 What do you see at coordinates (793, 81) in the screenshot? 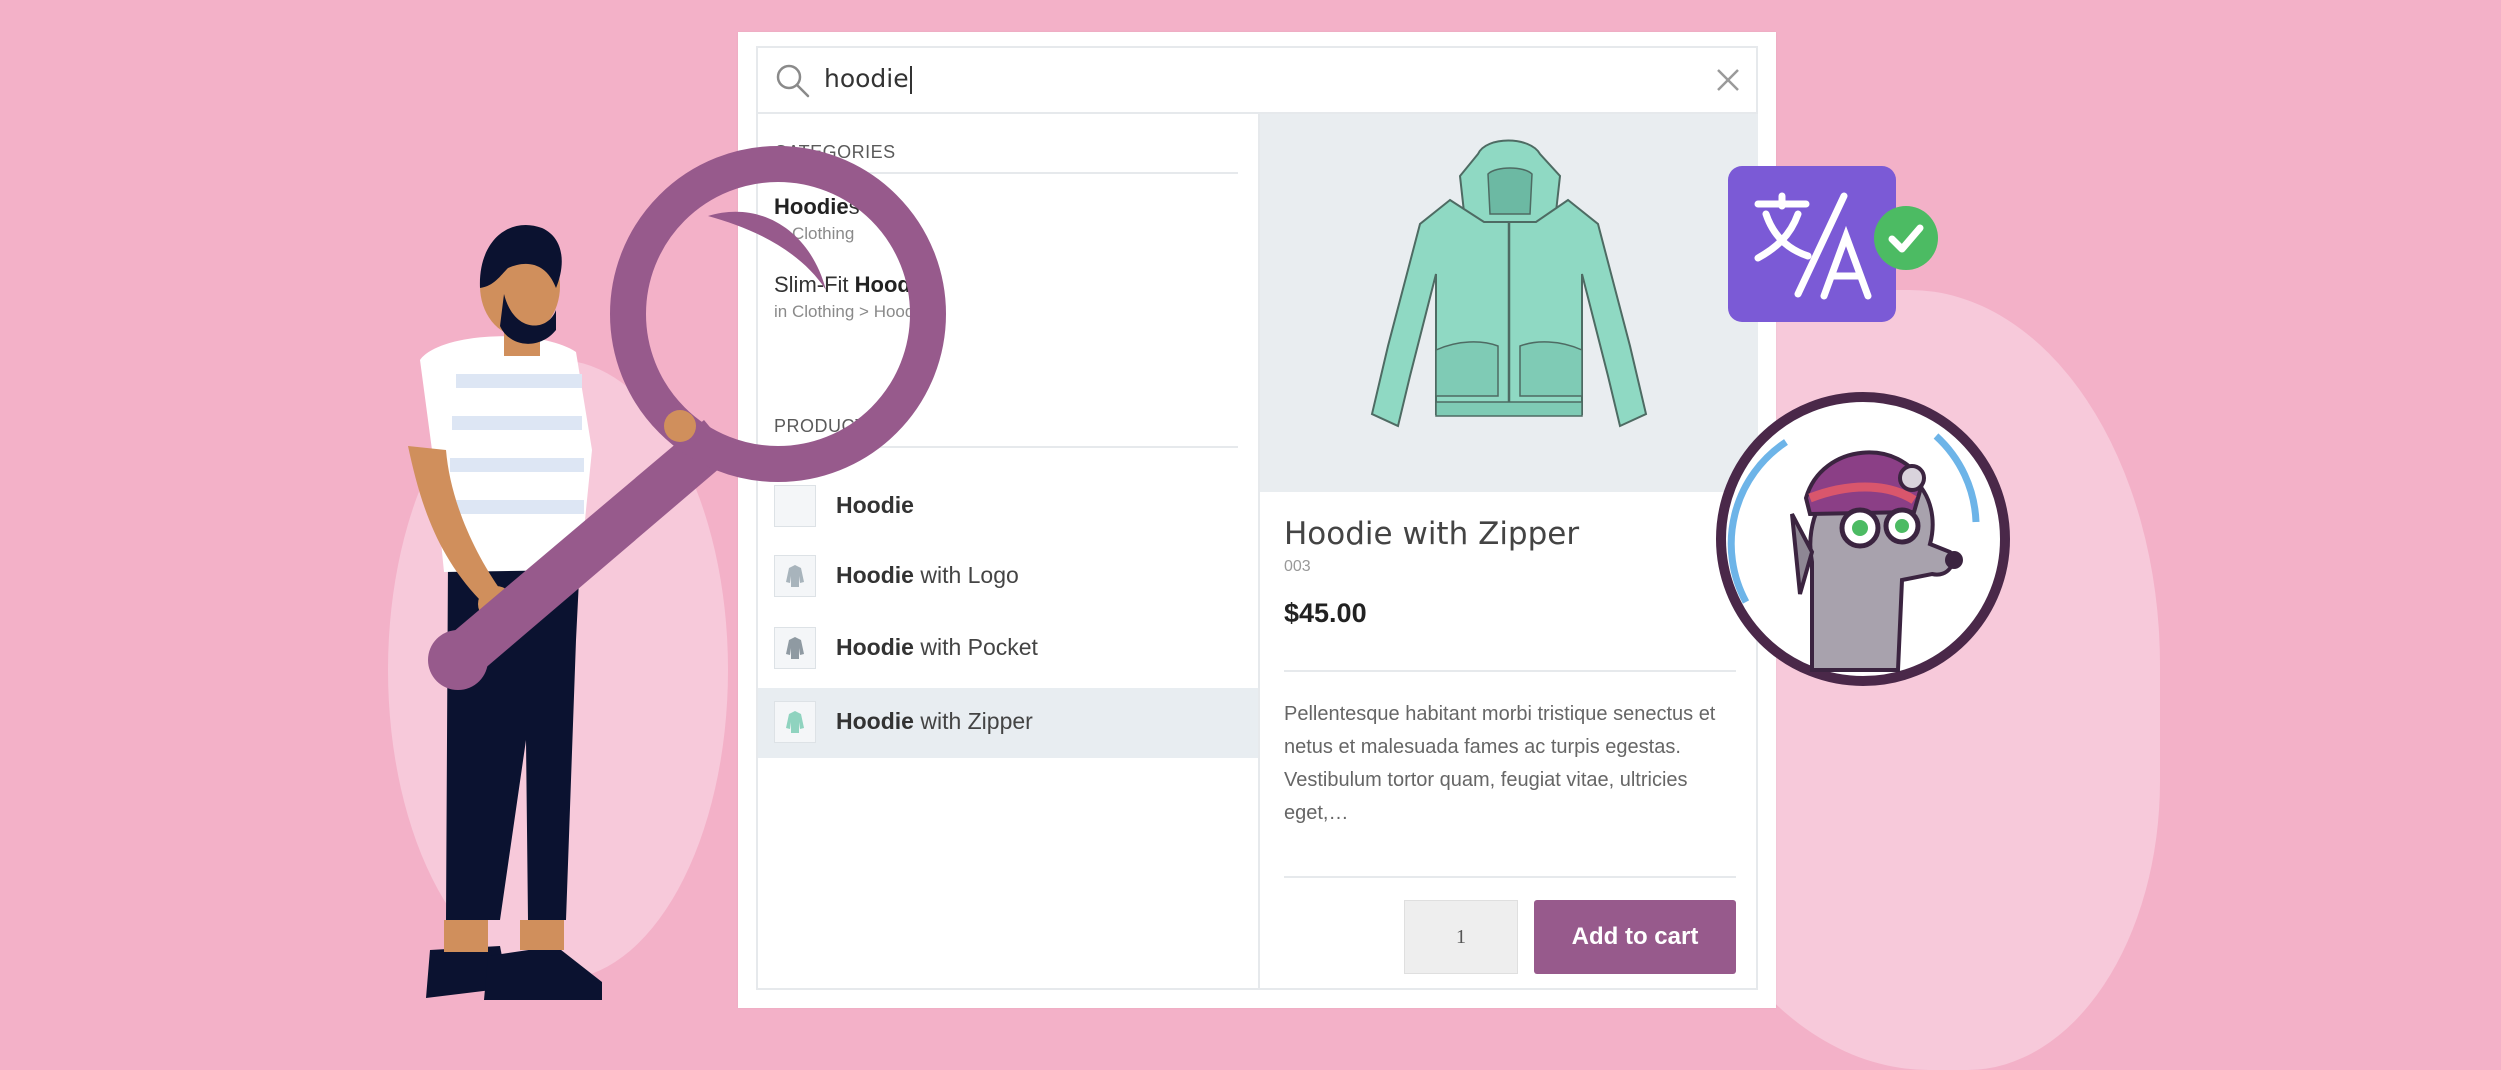
I see `search-icon` at bounding box center [793, 81].